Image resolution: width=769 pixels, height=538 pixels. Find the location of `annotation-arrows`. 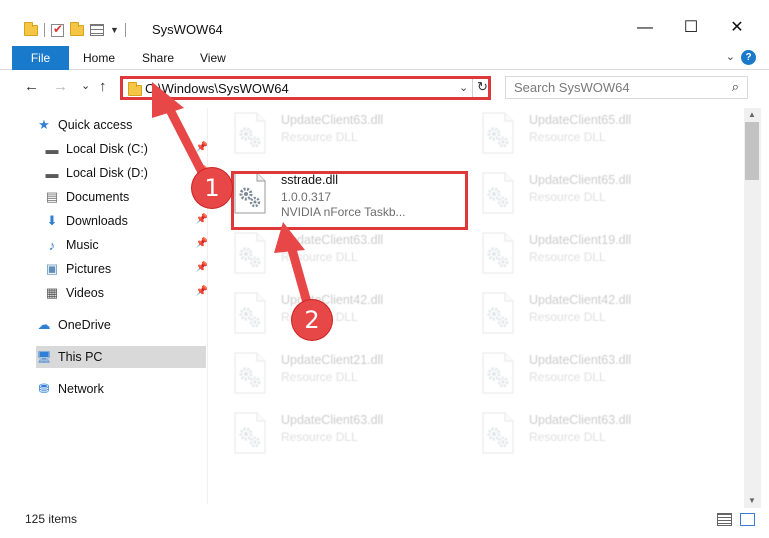

annotation-arrows is located at coordinates (232, 196).